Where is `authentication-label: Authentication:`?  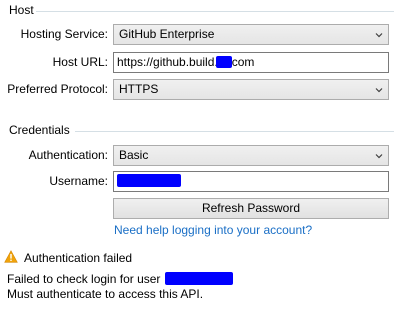 authentication-label: Authentication: is located at coordinates (68, 155).